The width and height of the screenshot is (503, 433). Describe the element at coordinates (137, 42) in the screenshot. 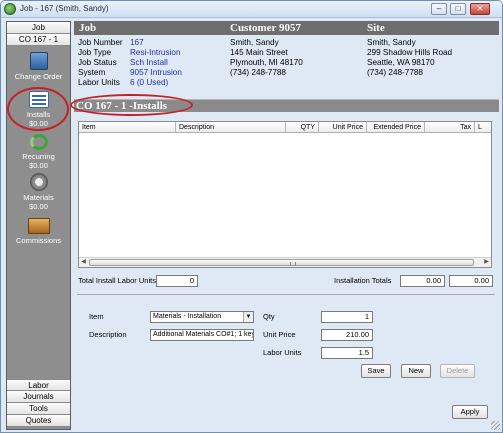

I see `job-number-value: 167` at that location.